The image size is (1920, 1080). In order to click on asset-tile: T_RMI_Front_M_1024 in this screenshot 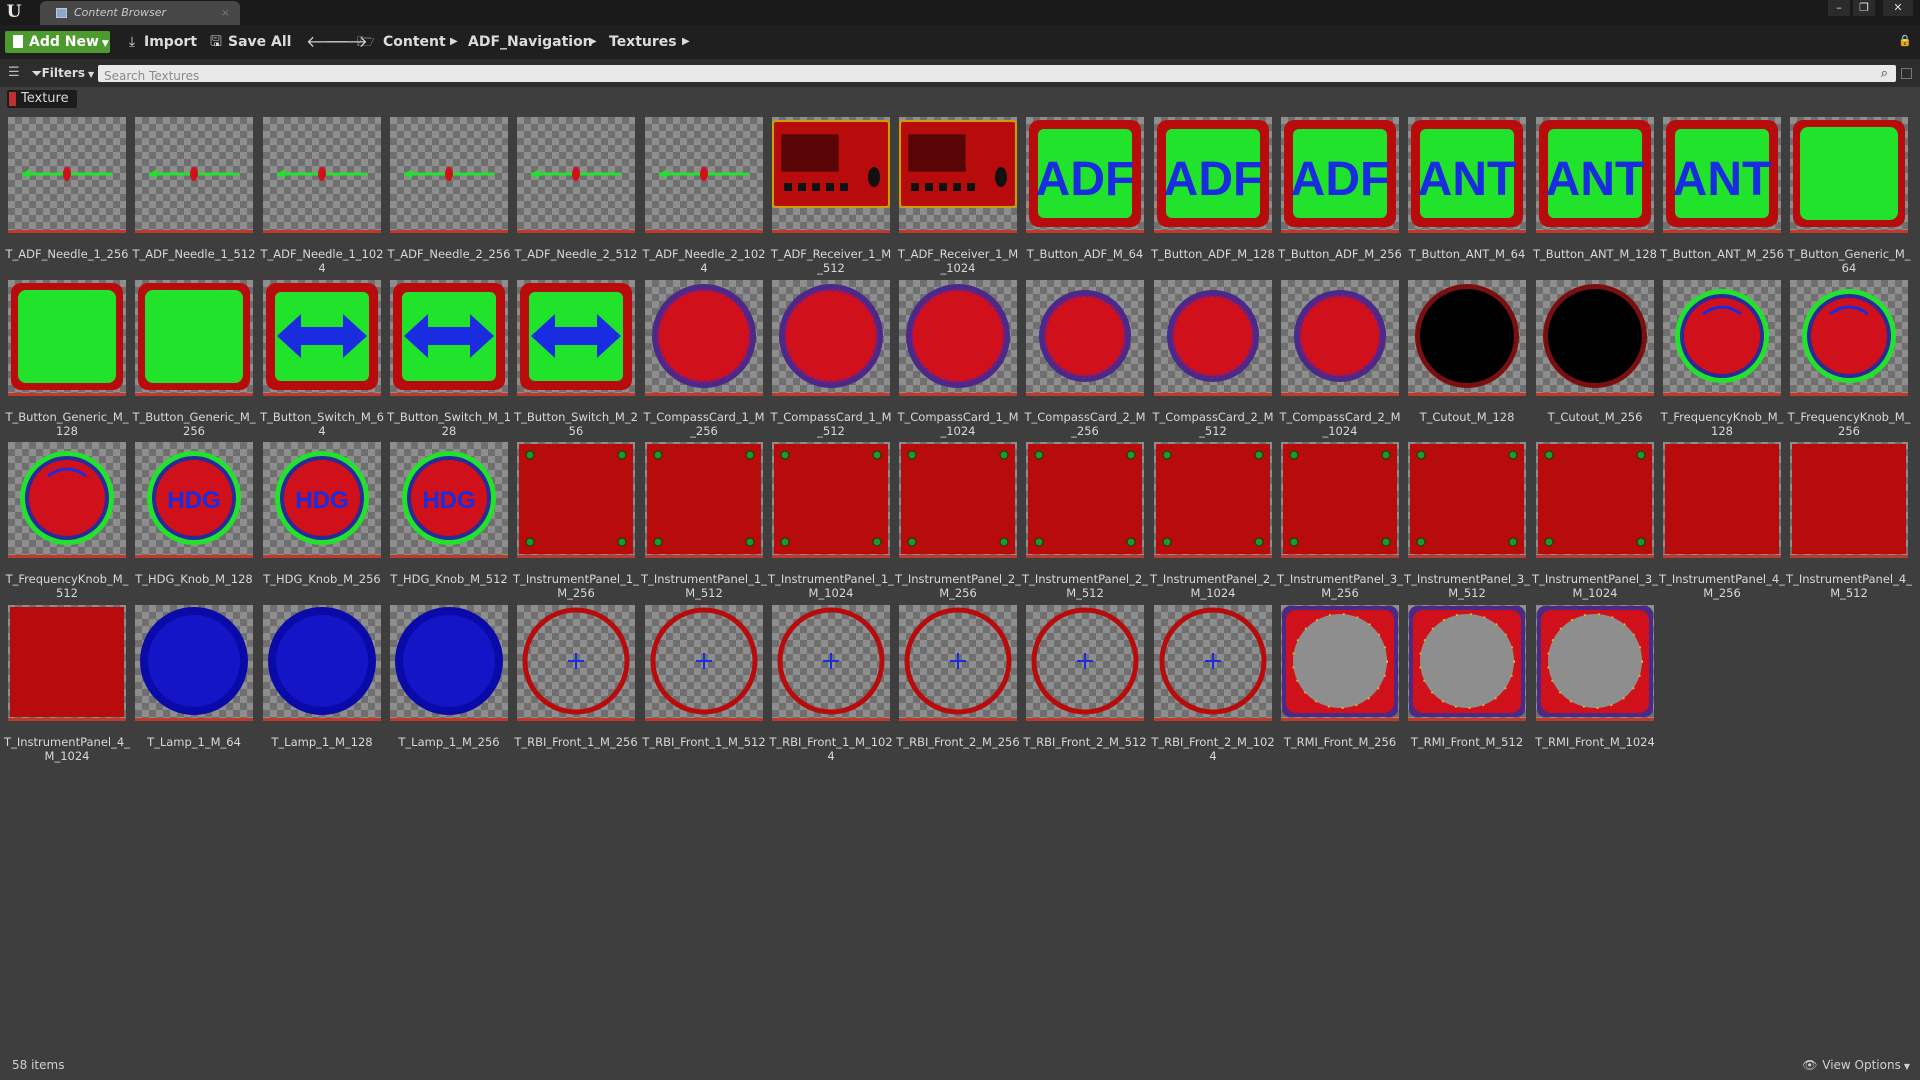, I will do `click(1595, 684)`.